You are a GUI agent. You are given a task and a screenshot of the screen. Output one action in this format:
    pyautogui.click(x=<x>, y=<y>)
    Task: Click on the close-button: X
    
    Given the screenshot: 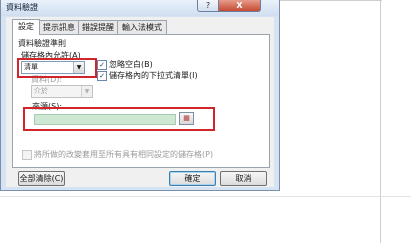 What is the action you would take?
    pyautogui.click(x=239, y=6)
    